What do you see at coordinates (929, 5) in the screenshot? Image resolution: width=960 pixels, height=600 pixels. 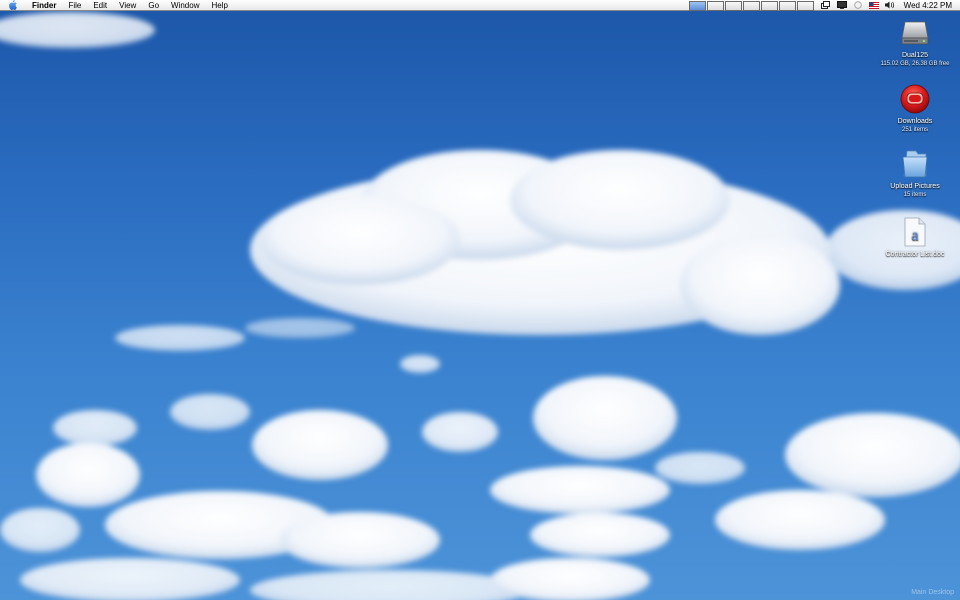 I see `menu-clock: Wed 4:22 PM` at bounding box center [929, 5].